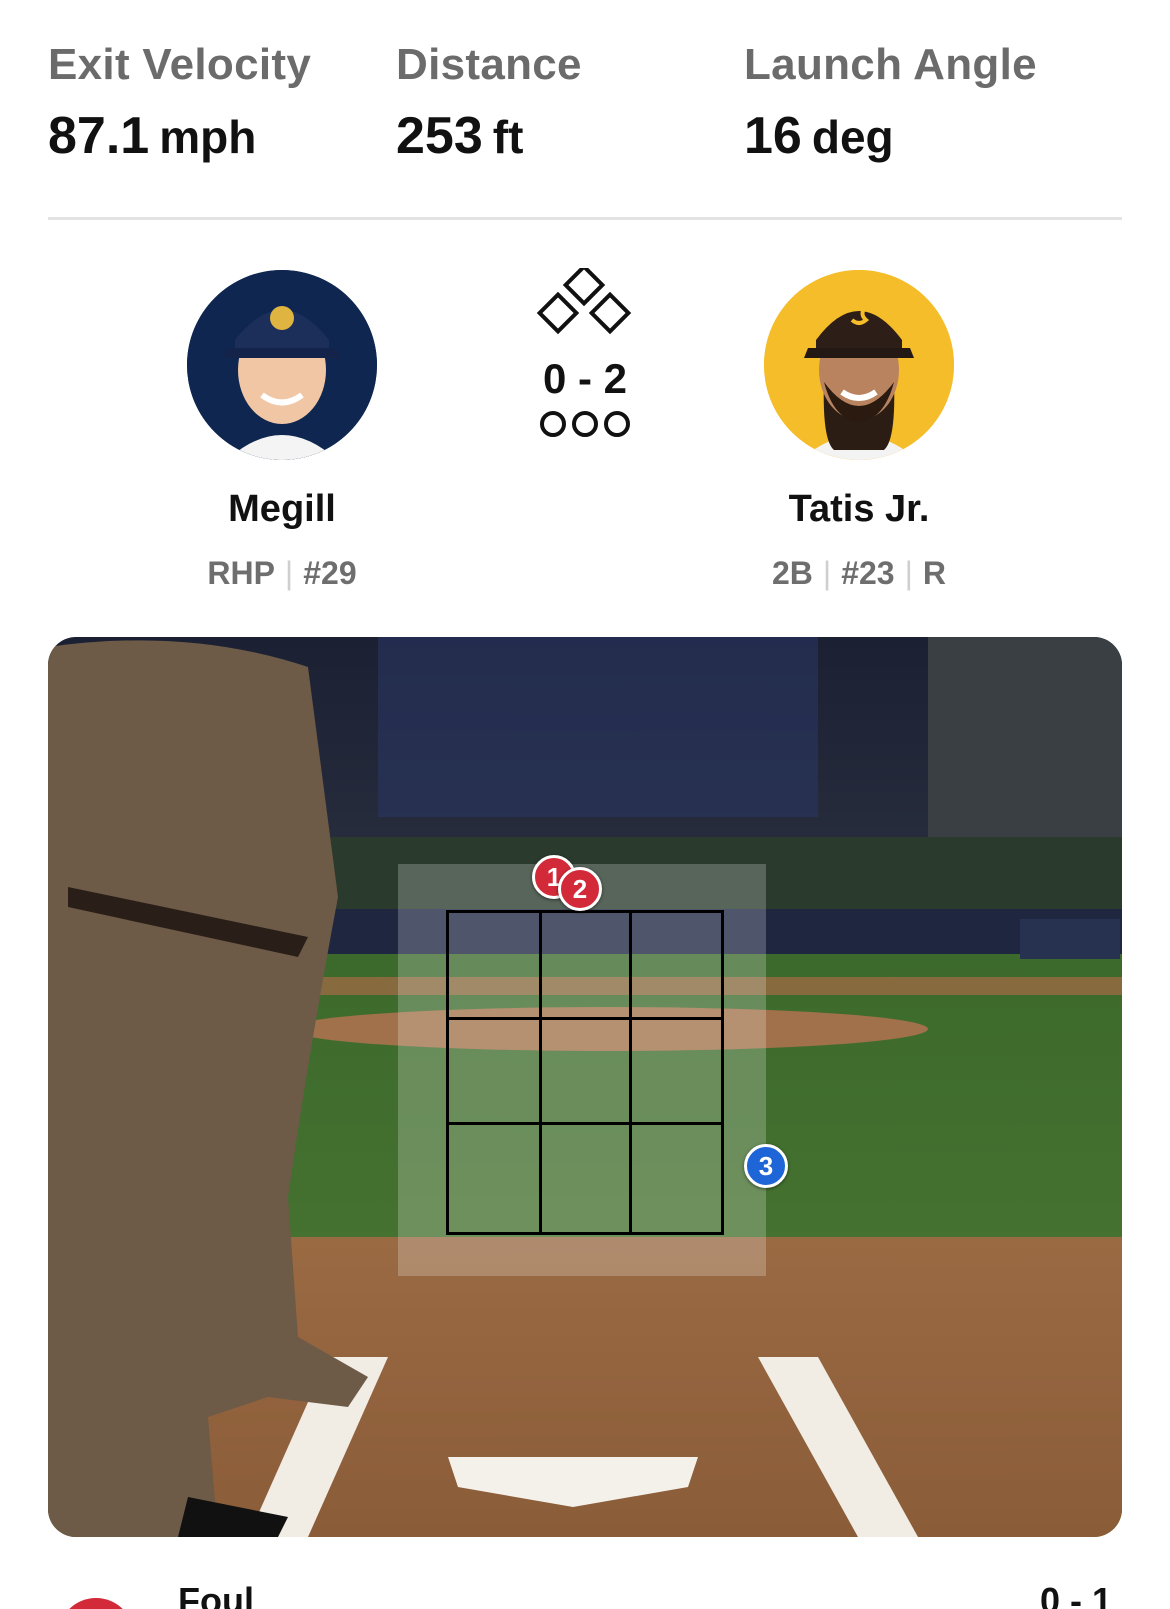 The width and height of the screenshot is (1170, 1609). I want to click on pitcher-name: Megill, so click(282, 509).